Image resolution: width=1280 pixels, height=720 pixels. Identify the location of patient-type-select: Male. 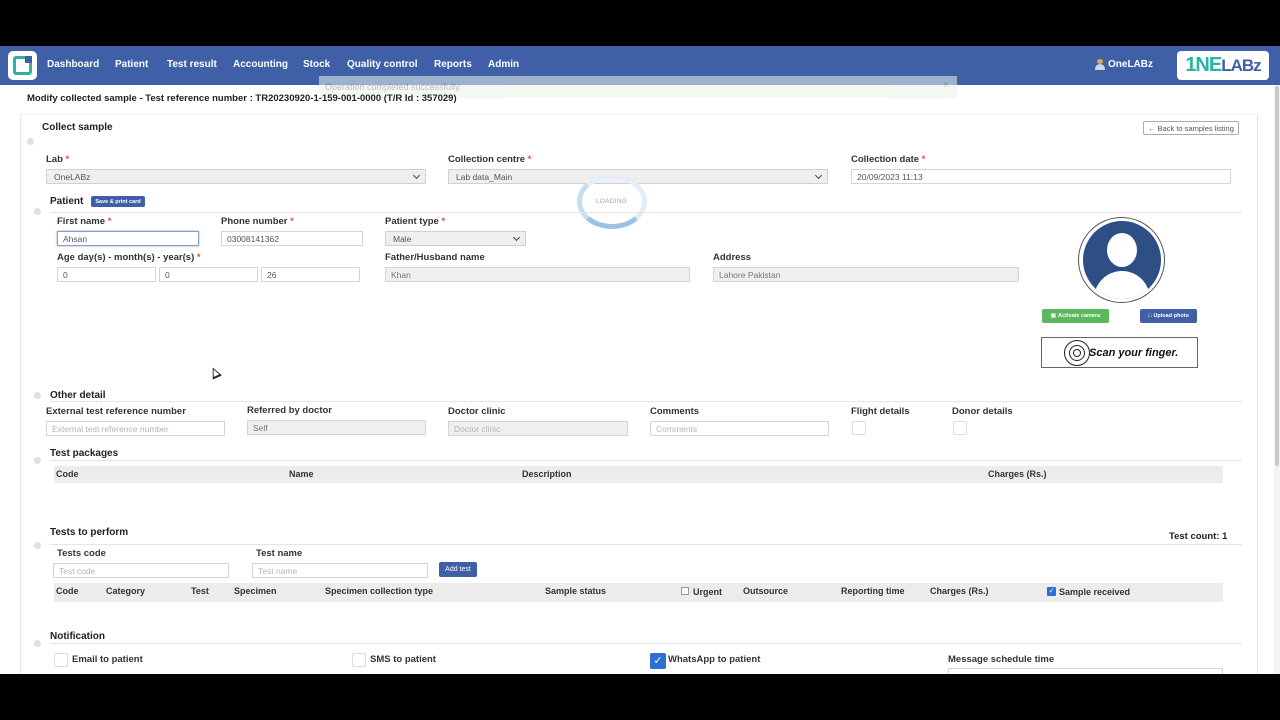
(455, 238).